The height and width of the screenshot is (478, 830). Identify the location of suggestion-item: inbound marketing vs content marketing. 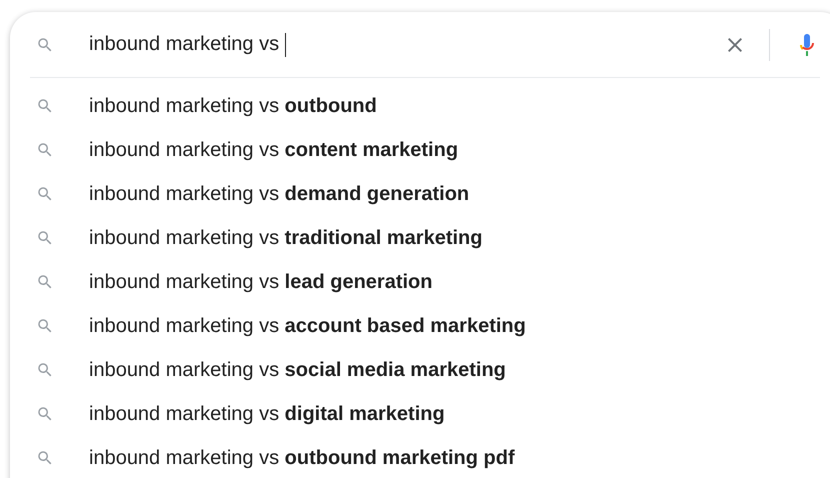
(420, 150).